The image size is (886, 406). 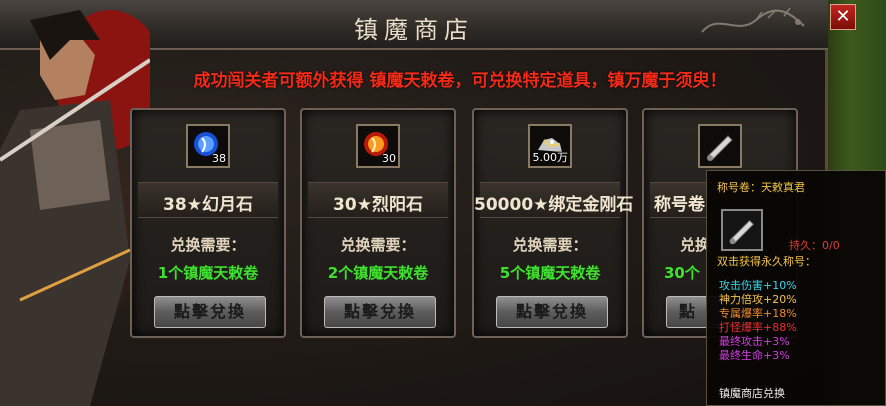 What do you see at coordinates (758, 285) in the screenshot?
I see `tooltip-stat: 攻击伤害+10%` at bounding box center [758, 285].